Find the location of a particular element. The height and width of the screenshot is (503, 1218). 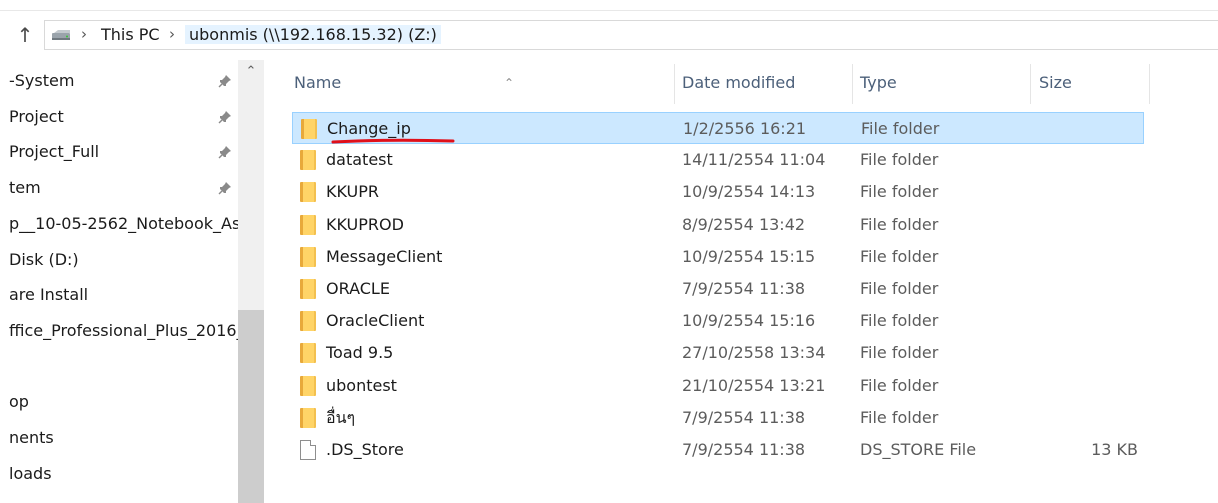

table-row: ubontest 21/10/2554 13:21 File folder is located at coordinates (718, 386).